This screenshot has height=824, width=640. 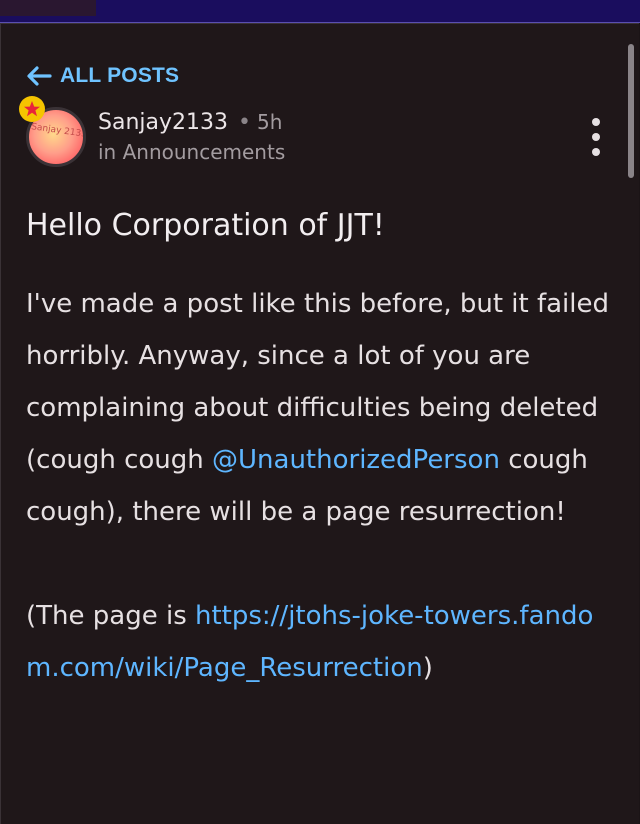 I want to click on post-time: 5h, so click(x=269, y=122).